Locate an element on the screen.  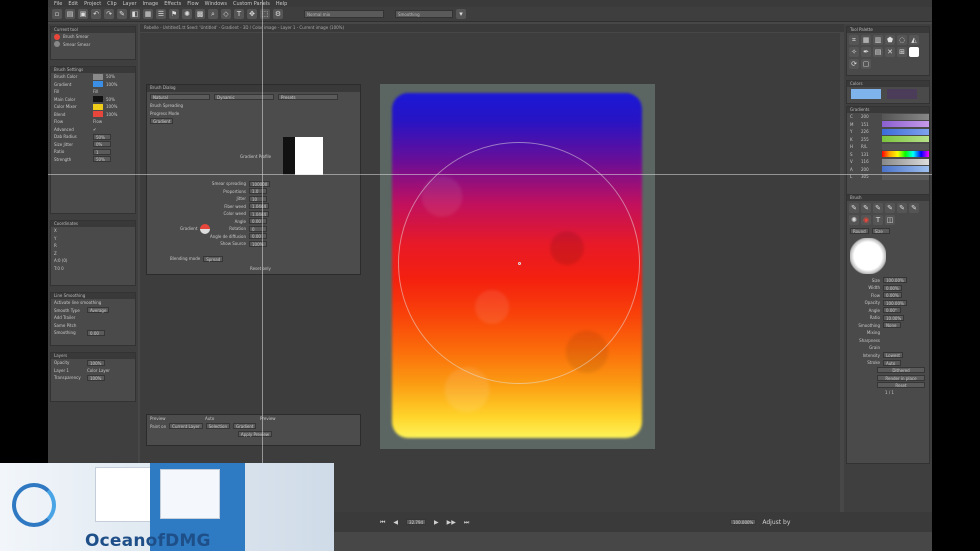
setting-row: Fill Fill is located at coordinates (93, 92).